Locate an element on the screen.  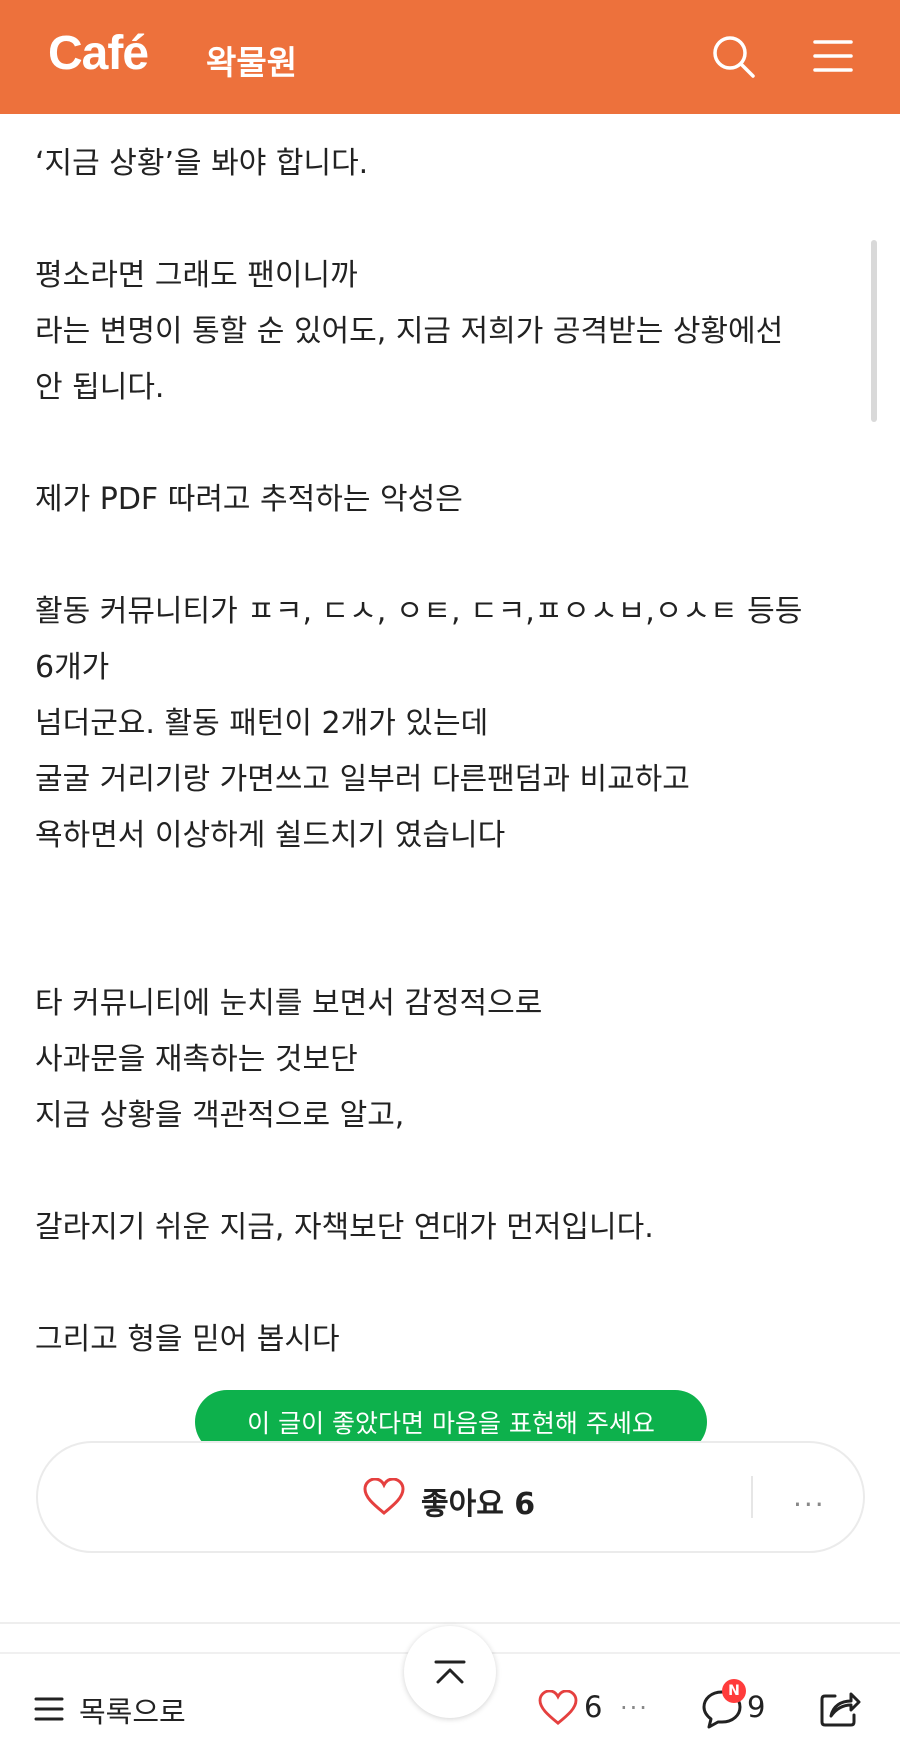
article-line: 굴굴 거리기랑 가면쓰고 일부러 다른팬덤과 비교하고 is located at coordinates (362, 779).